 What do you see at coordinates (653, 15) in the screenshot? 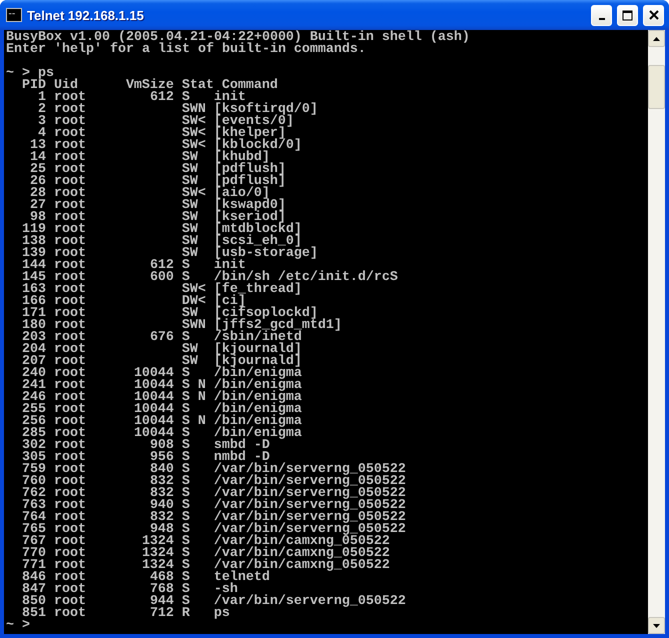
I see `close-button` at bounding box center [653, 15].